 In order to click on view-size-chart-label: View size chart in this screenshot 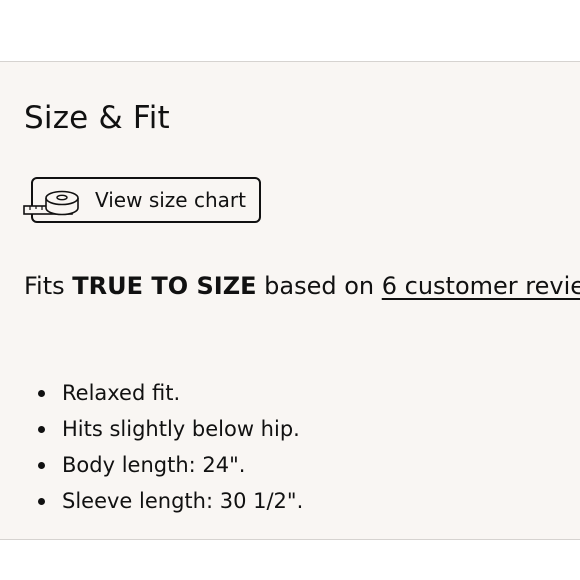, I will do `click(170, 200)`.